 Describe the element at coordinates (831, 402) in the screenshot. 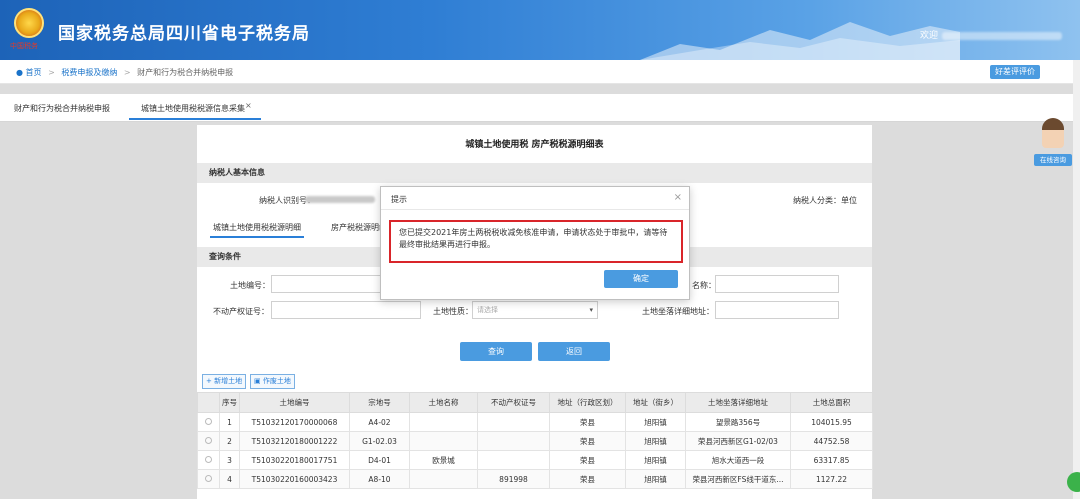

I see `col-header-area: 土地总面积` at that location.